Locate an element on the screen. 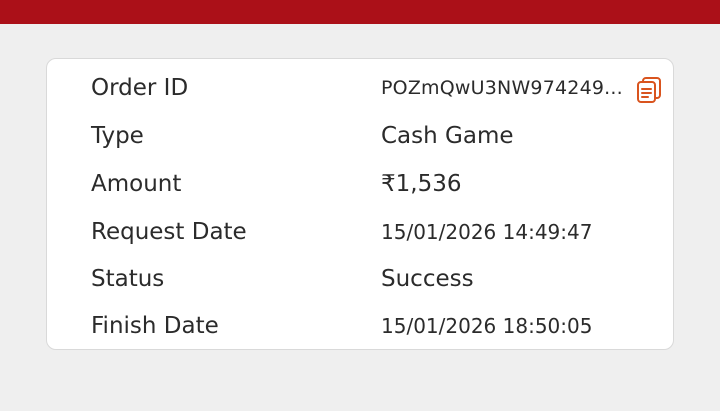  amount-row: Amount ₹1,536 is located at coordinates (360, 184).